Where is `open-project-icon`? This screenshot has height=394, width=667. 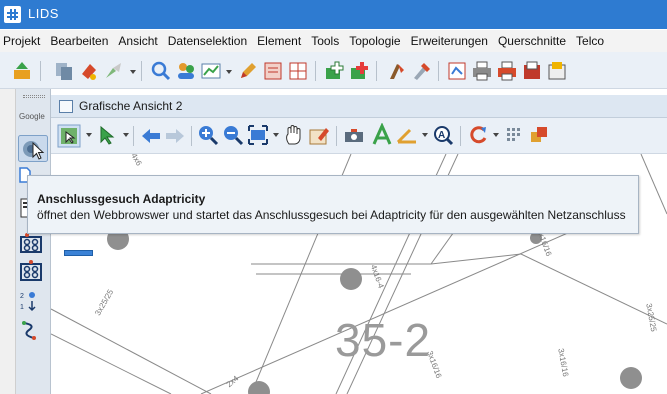 open-project-icon is located at coordinates (22, 71).